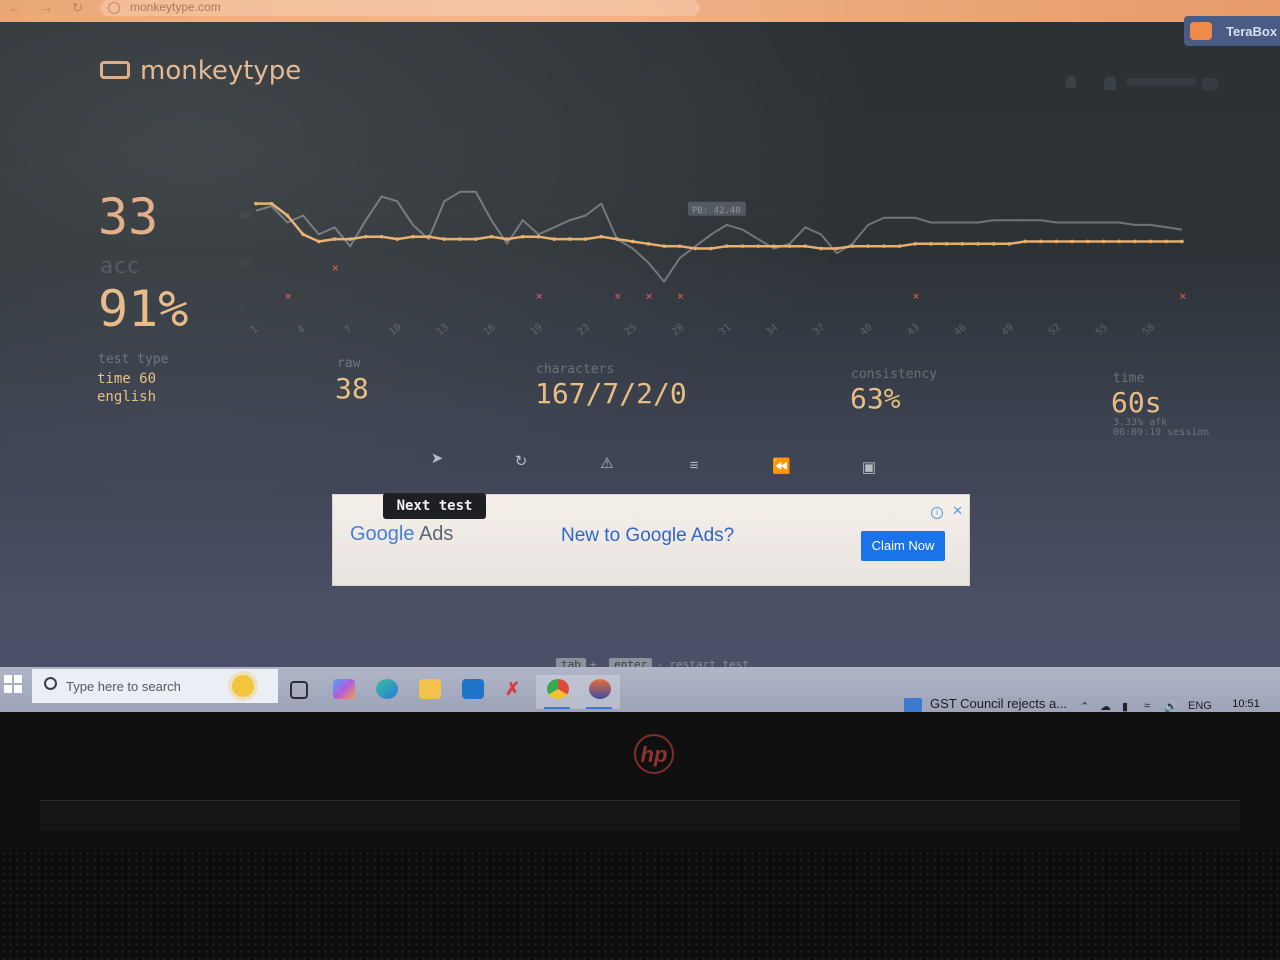 The image size is (1280, 960). What do you see at coordinates (1161, 82) in the screenshot?
I see `account-name` at bounding box center [1161, 82].